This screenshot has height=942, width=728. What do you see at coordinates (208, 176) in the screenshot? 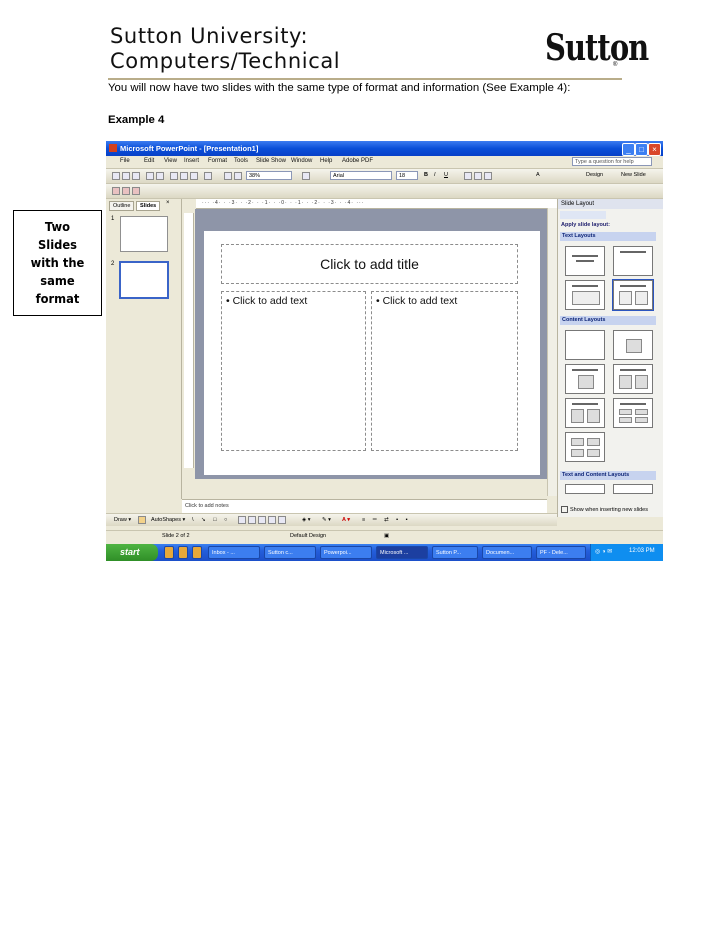
I see `undo-icon` at bounding box center [208, 176].